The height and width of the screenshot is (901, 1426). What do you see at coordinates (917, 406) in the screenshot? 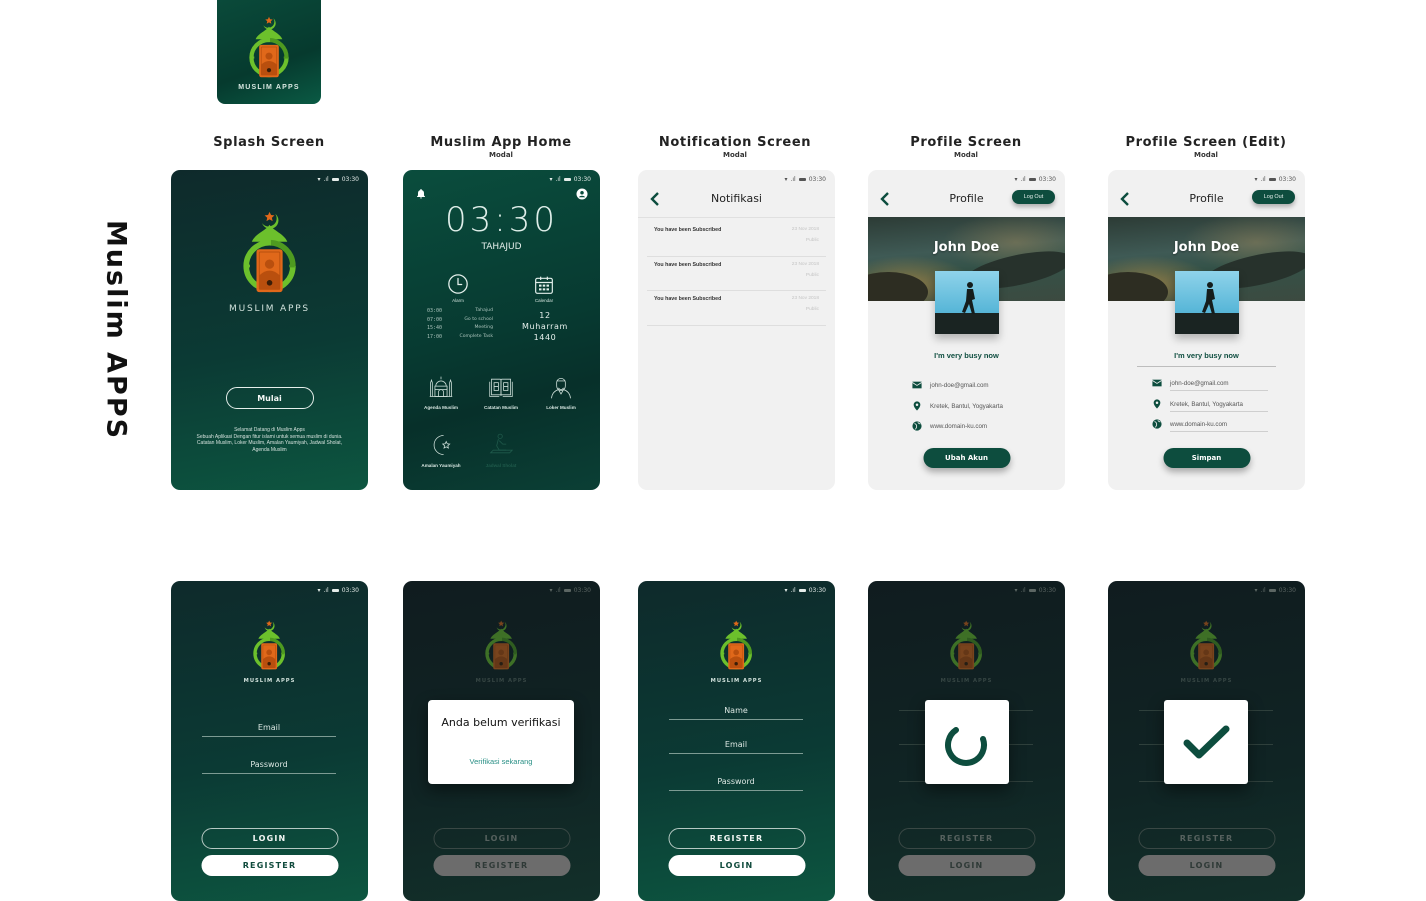
I see `location-pin-icon` at bounding box center [917, 406].